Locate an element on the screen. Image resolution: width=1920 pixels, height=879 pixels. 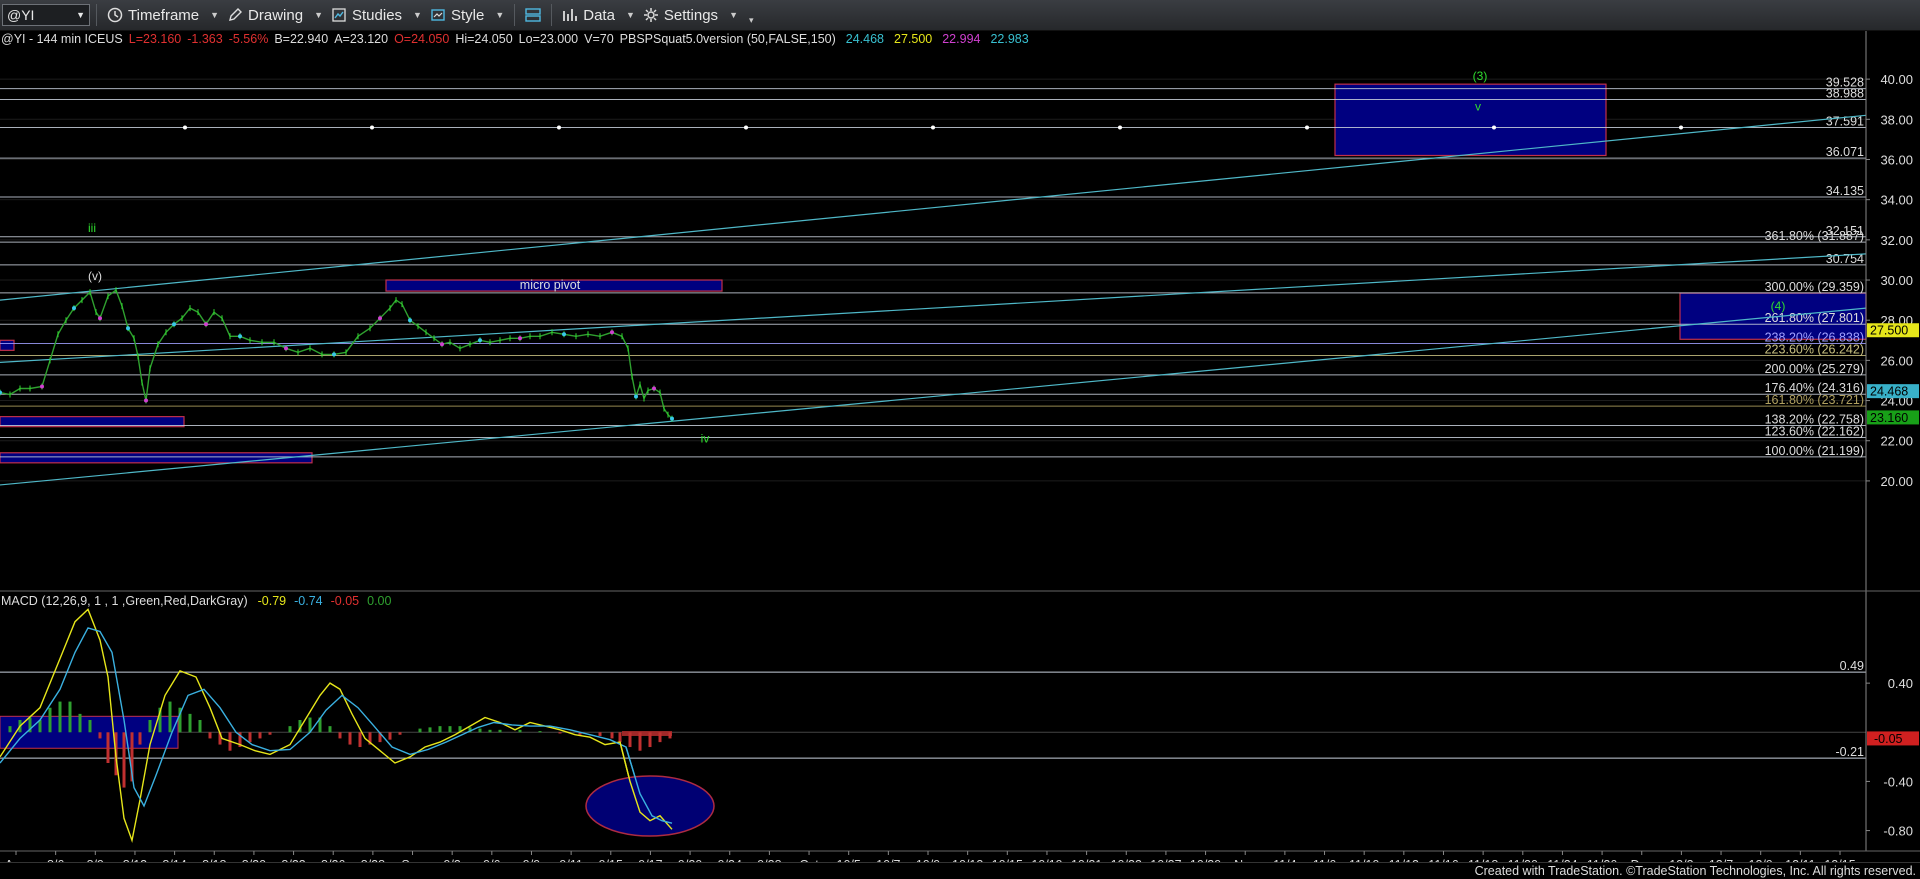
data-menu: Data ▼ is located at coordinates (598, 15).